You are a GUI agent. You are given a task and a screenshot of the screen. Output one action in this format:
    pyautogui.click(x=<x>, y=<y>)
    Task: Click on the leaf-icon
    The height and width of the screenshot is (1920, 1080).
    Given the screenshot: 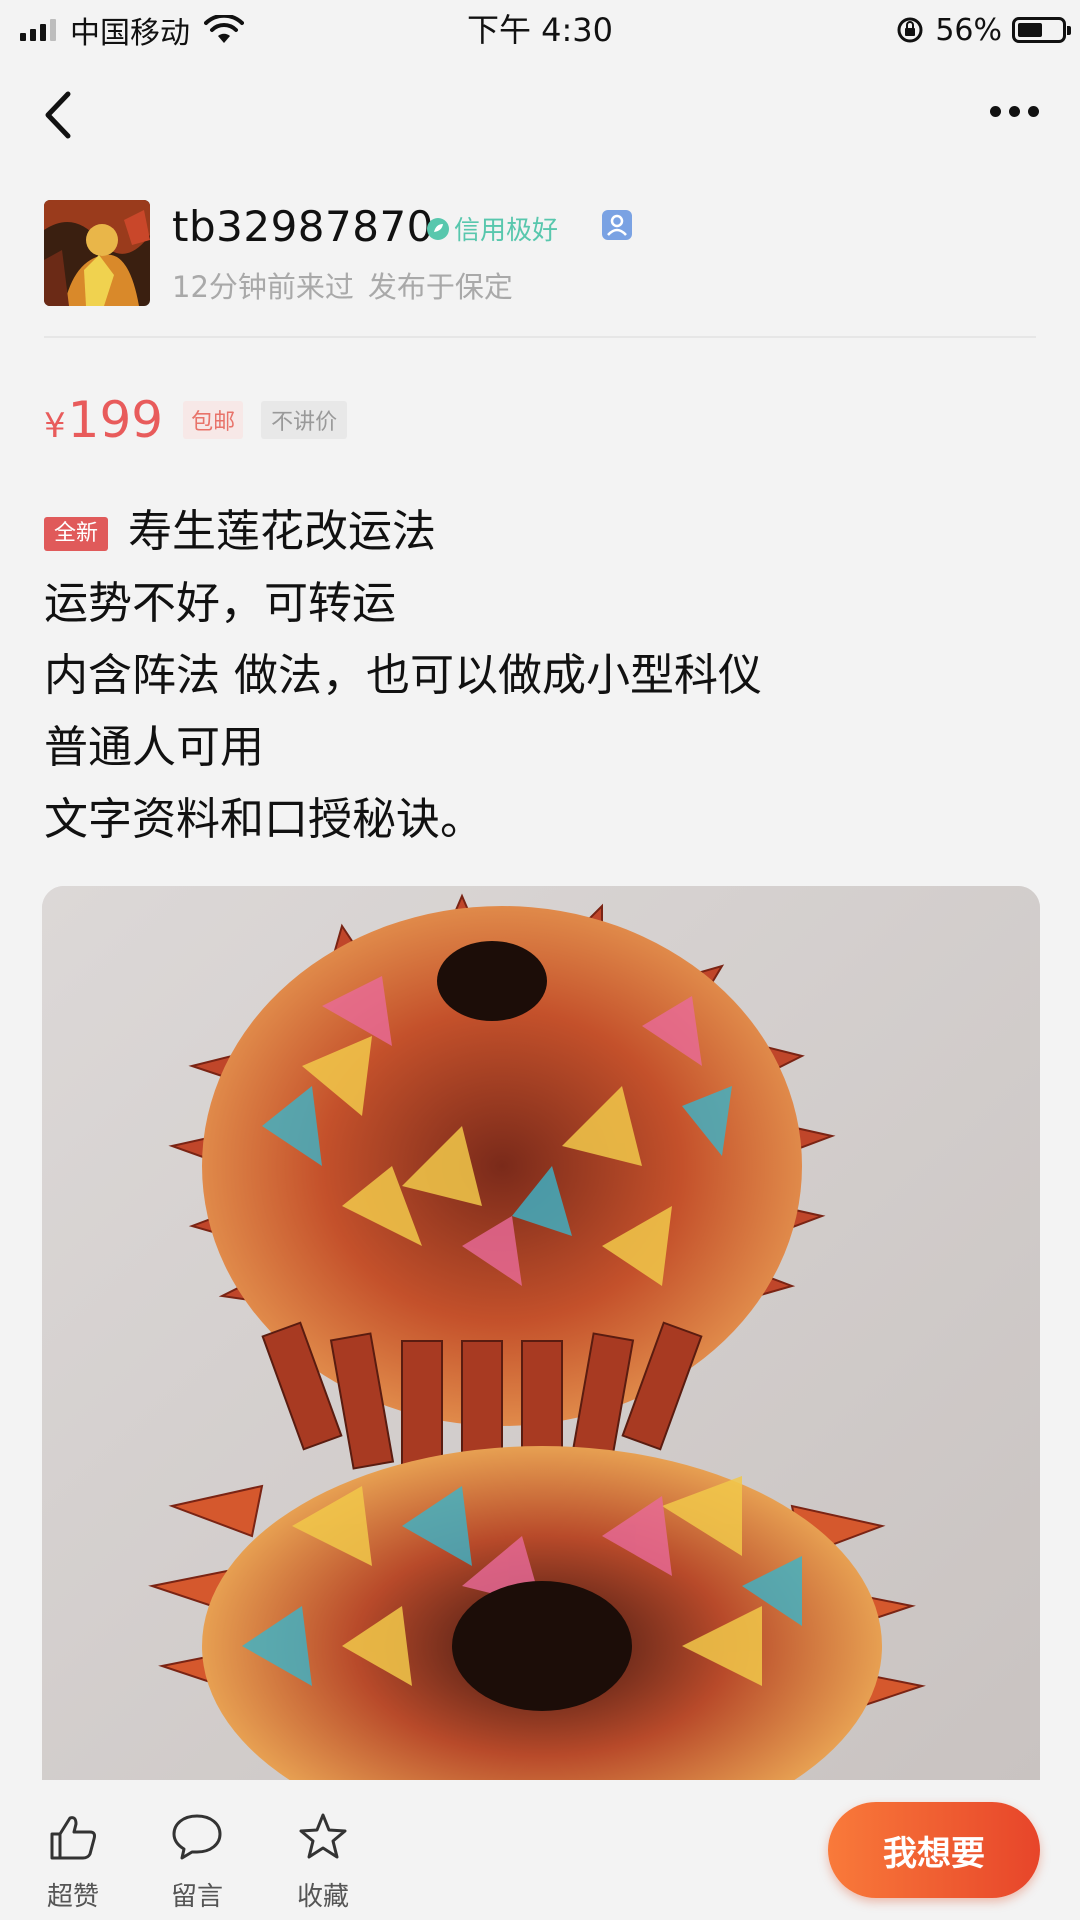 What is the action you would take?
    pyautogui.click(x=438, y=228)
    